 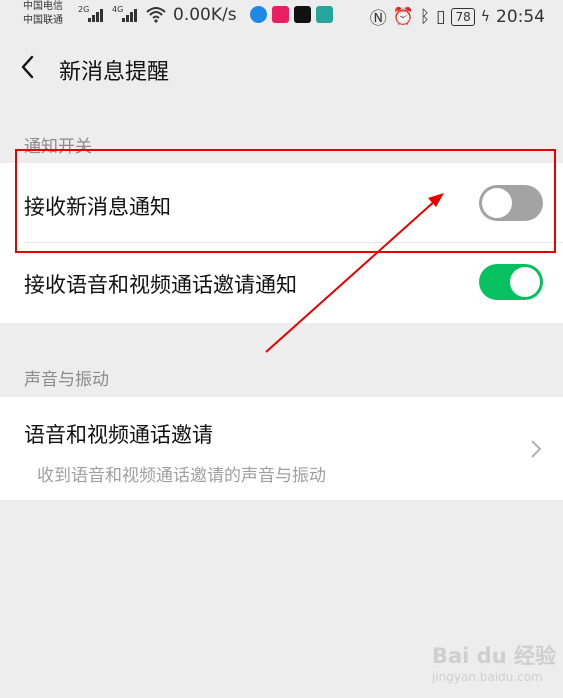 What do you see at coordinates (83, 9) in the screenshot?
I see `svg-text: 2G` at bounding box center [83, 9].